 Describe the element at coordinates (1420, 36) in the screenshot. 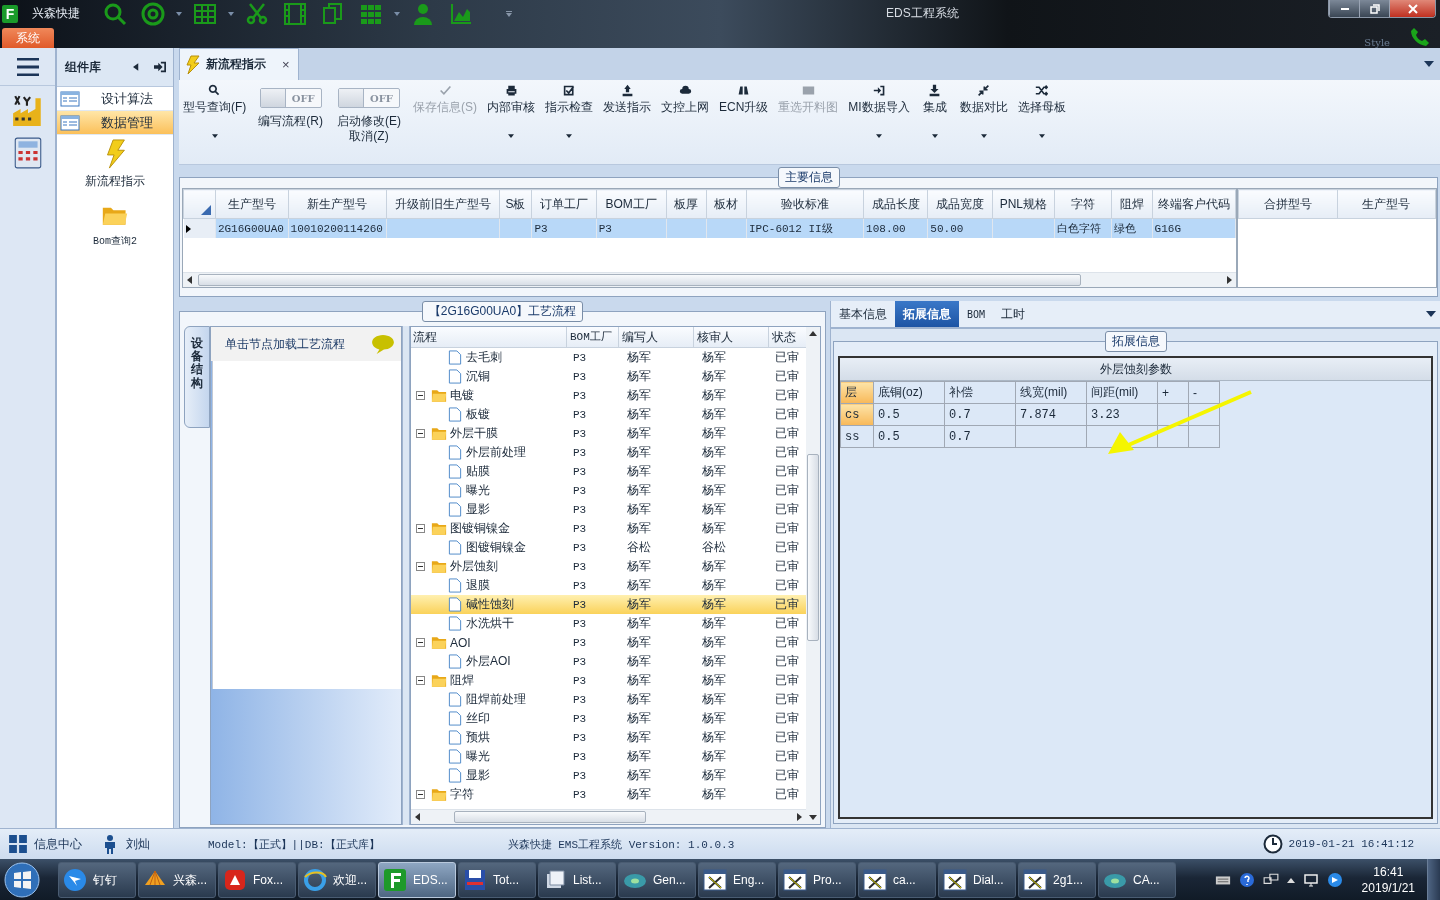

I see `phone-icon` at that location.